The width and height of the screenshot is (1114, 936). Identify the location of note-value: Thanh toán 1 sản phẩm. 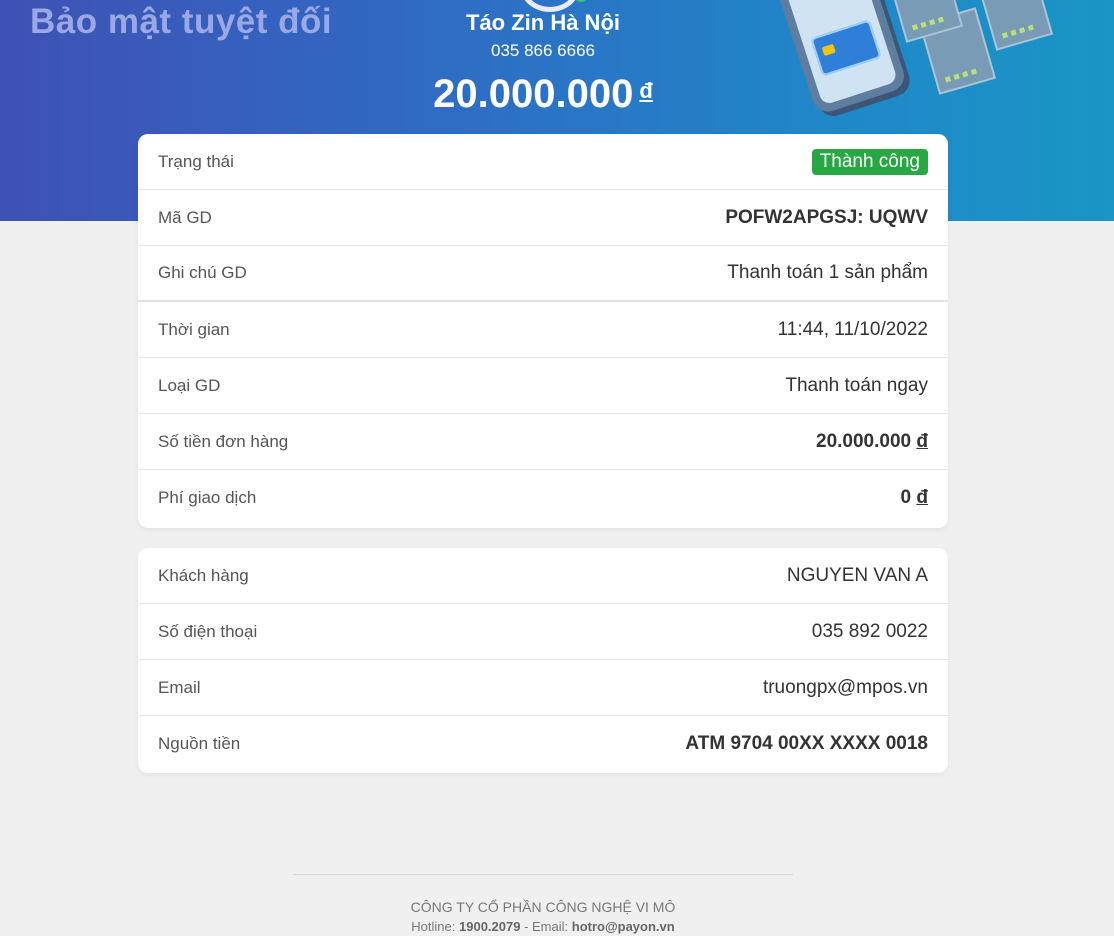
(827, 272).